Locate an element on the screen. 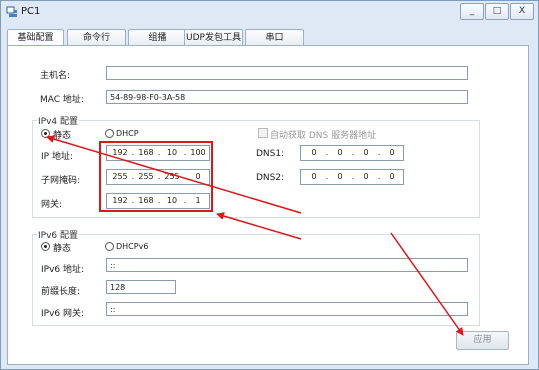 Image resolution: width=539 pixels, height=370 pixels. annotation-arrow-to-apply is located at coordinates (427, 284).